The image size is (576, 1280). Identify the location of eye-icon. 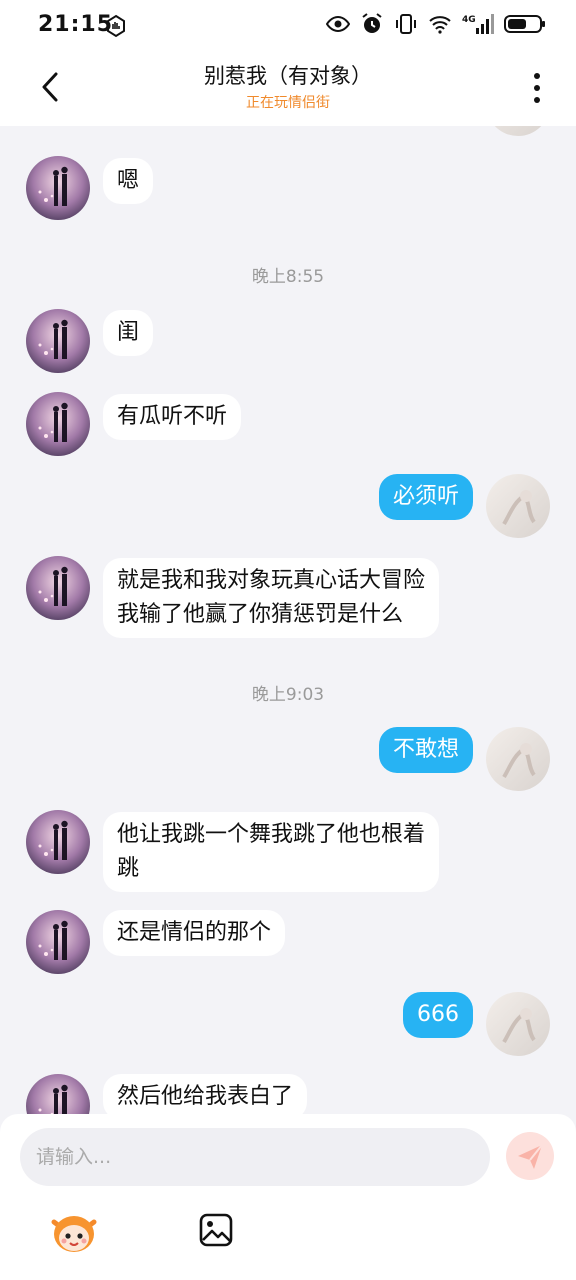
(338, 24).